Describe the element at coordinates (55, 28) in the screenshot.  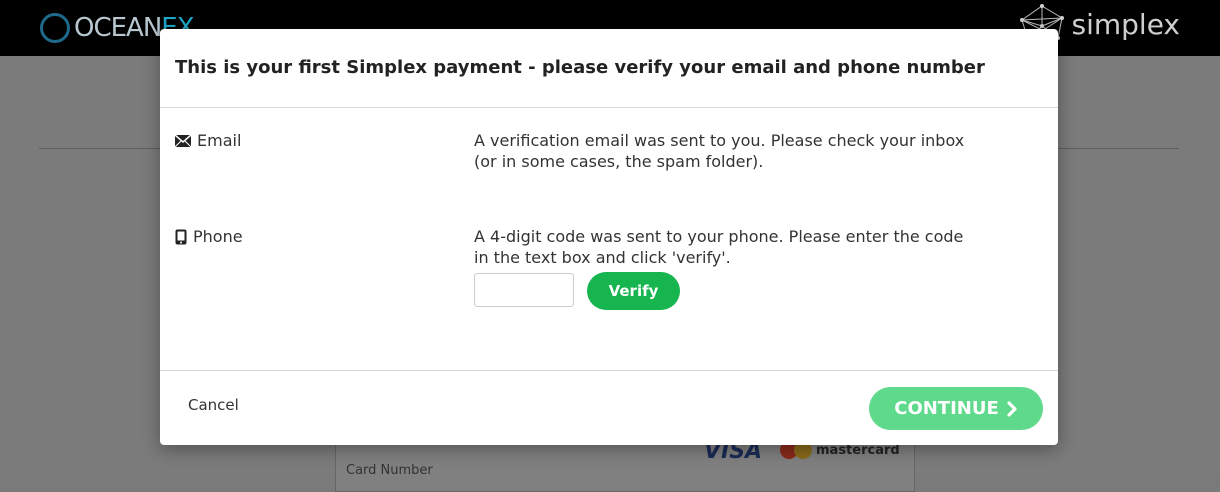
I see `oceanex-logo-icon` at that location.